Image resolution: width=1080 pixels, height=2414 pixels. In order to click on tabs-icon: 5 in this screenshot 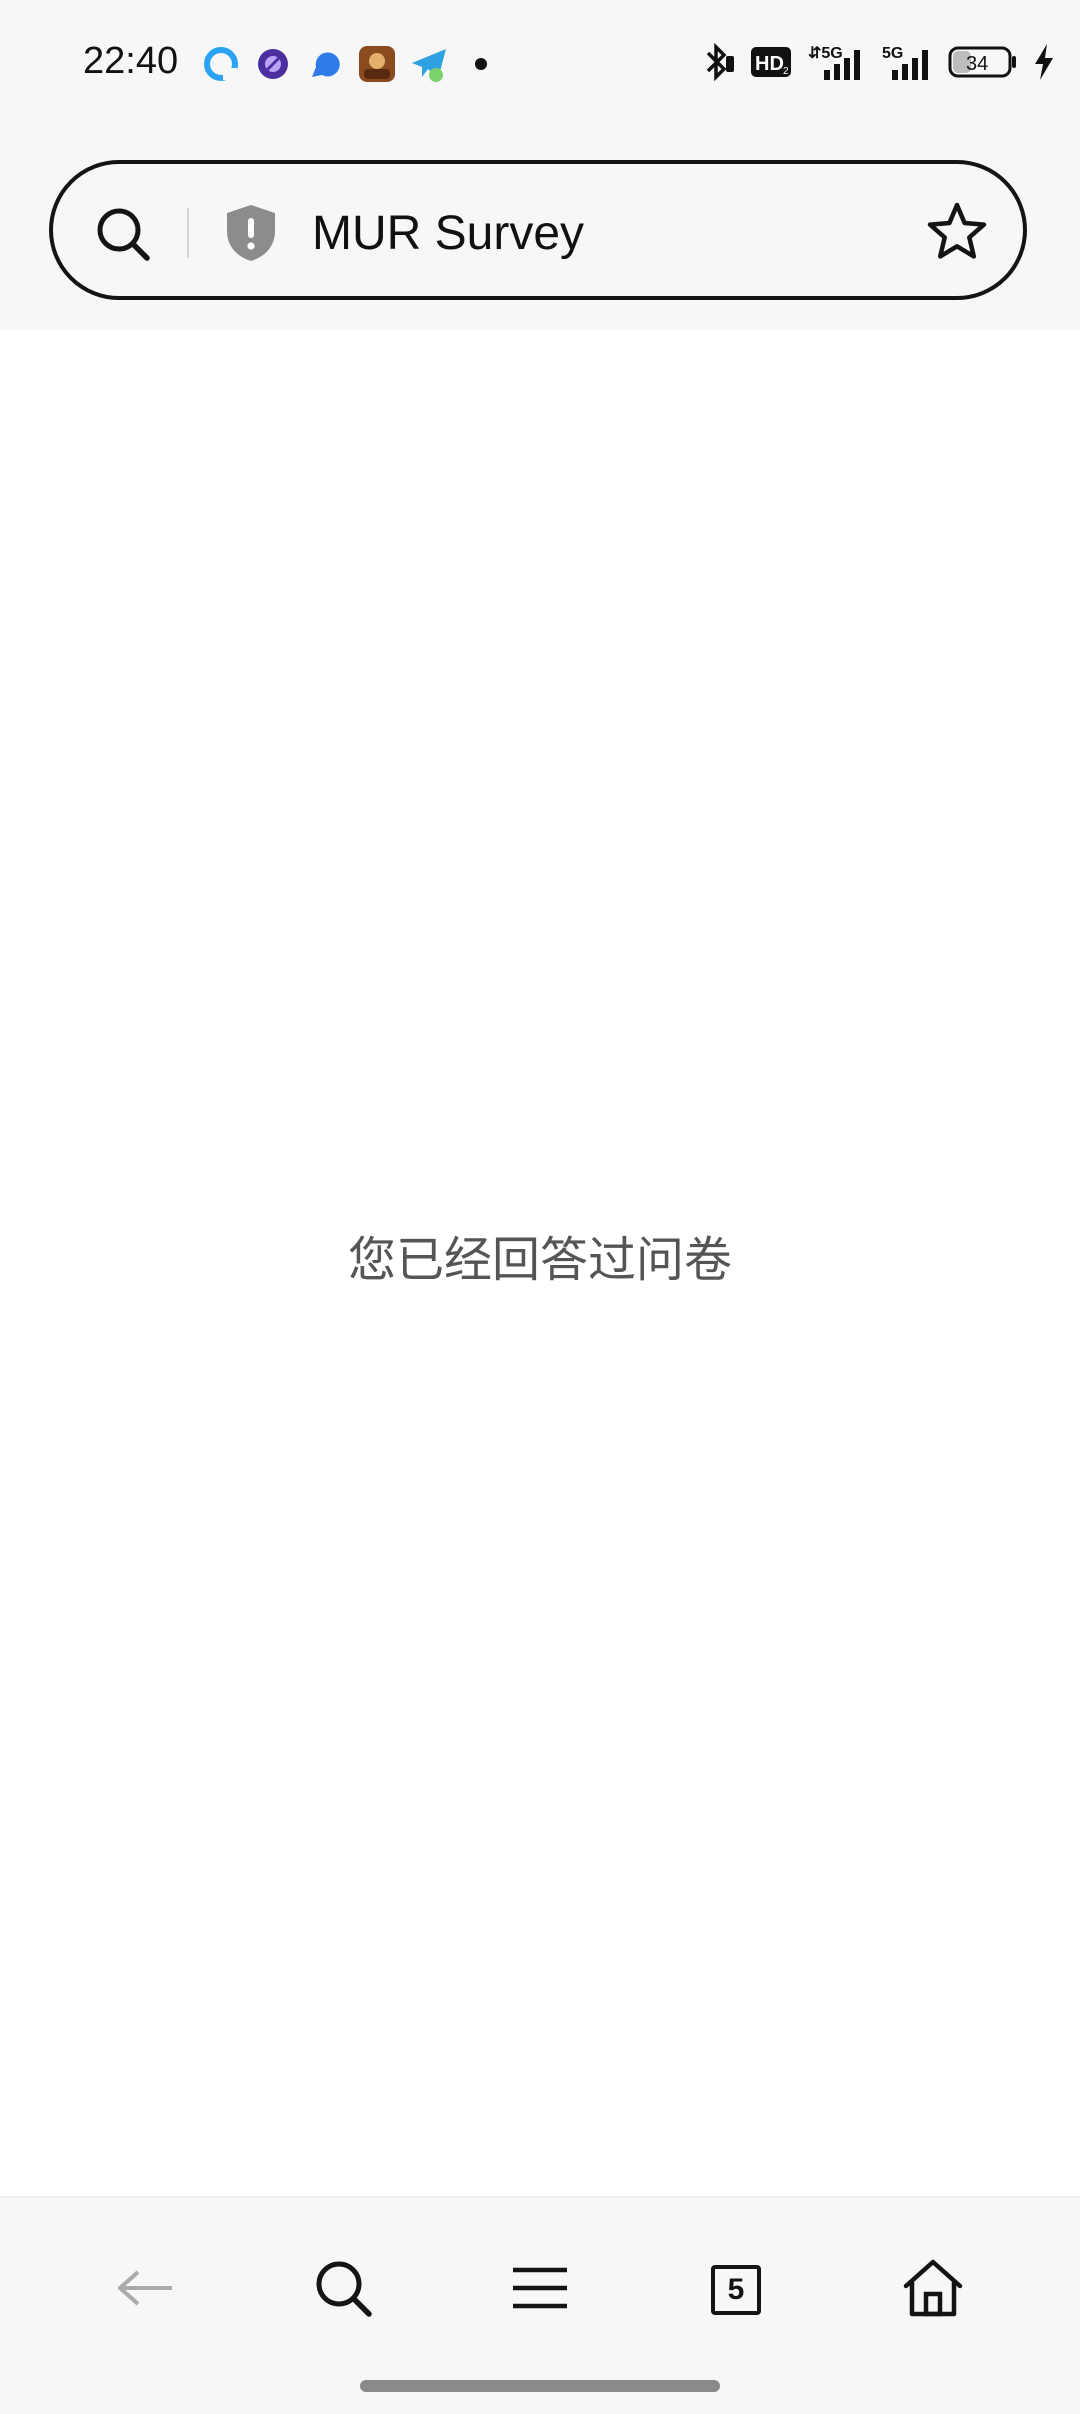, I will do `click(736, 2290)`.